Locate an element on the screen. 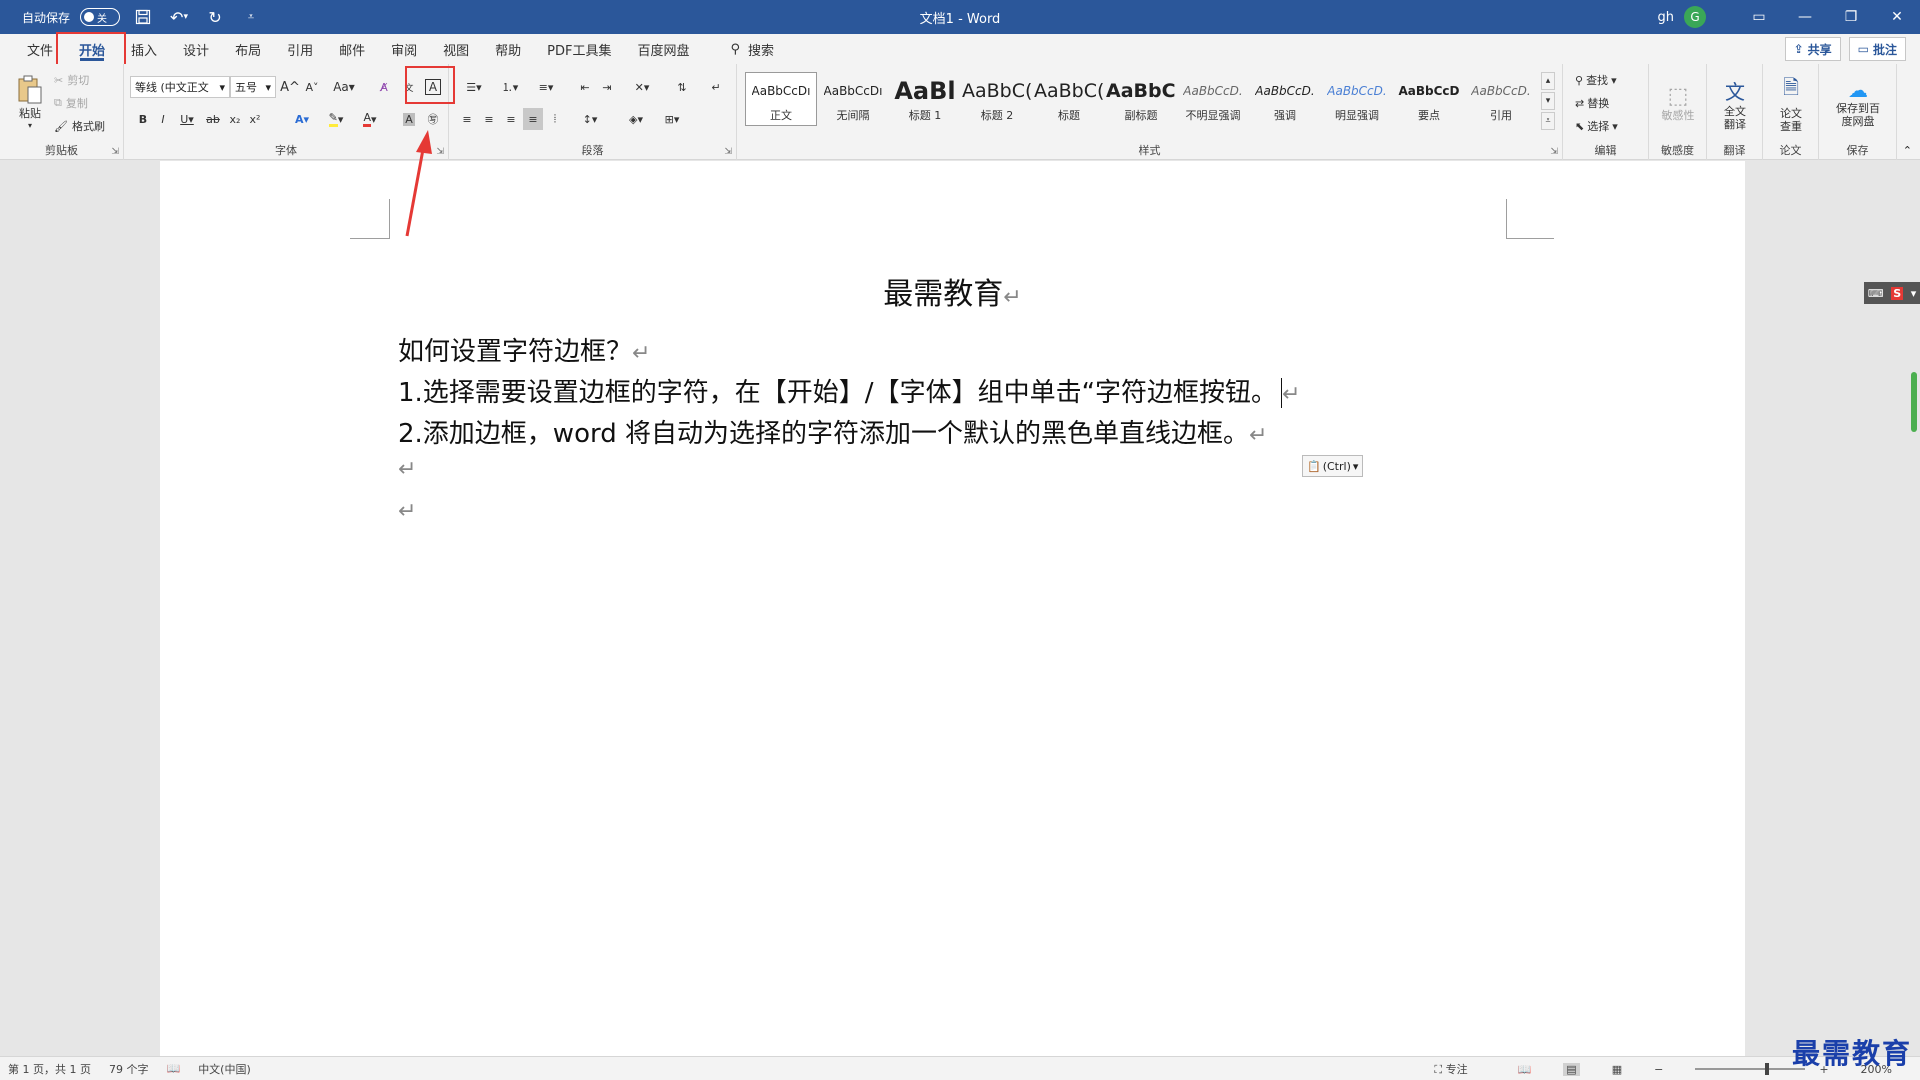  tab-2: 插入 is located at coordinates (144, 49).